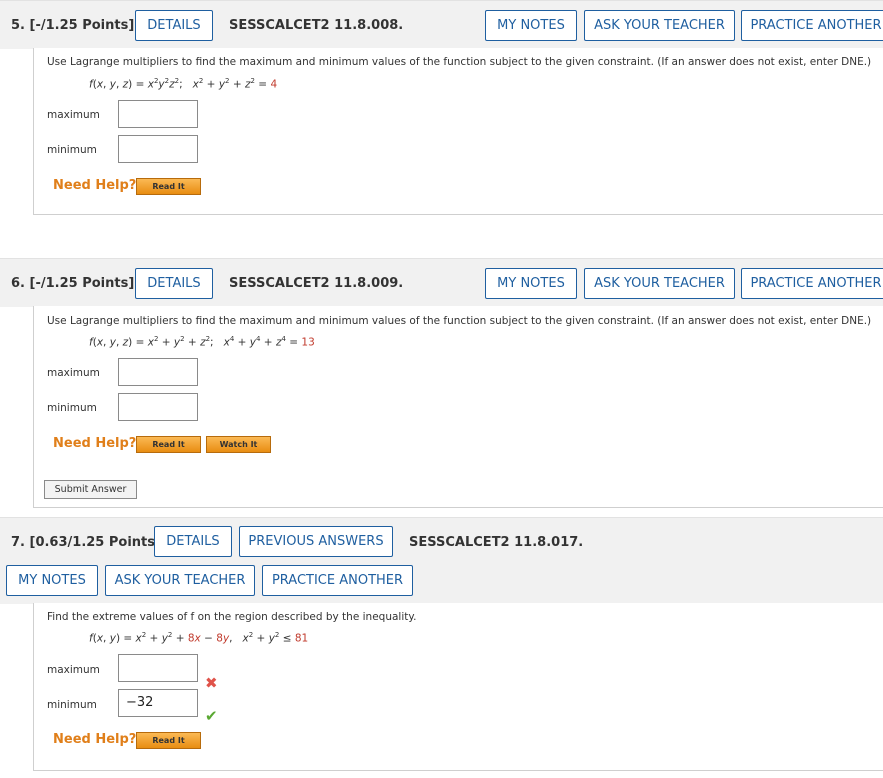 The image size is (883, 778). What do you see at coordinates (168, 740) in the screenshot?
I see `q7-read-it-button: Read It` at bounding box center [168, 740].